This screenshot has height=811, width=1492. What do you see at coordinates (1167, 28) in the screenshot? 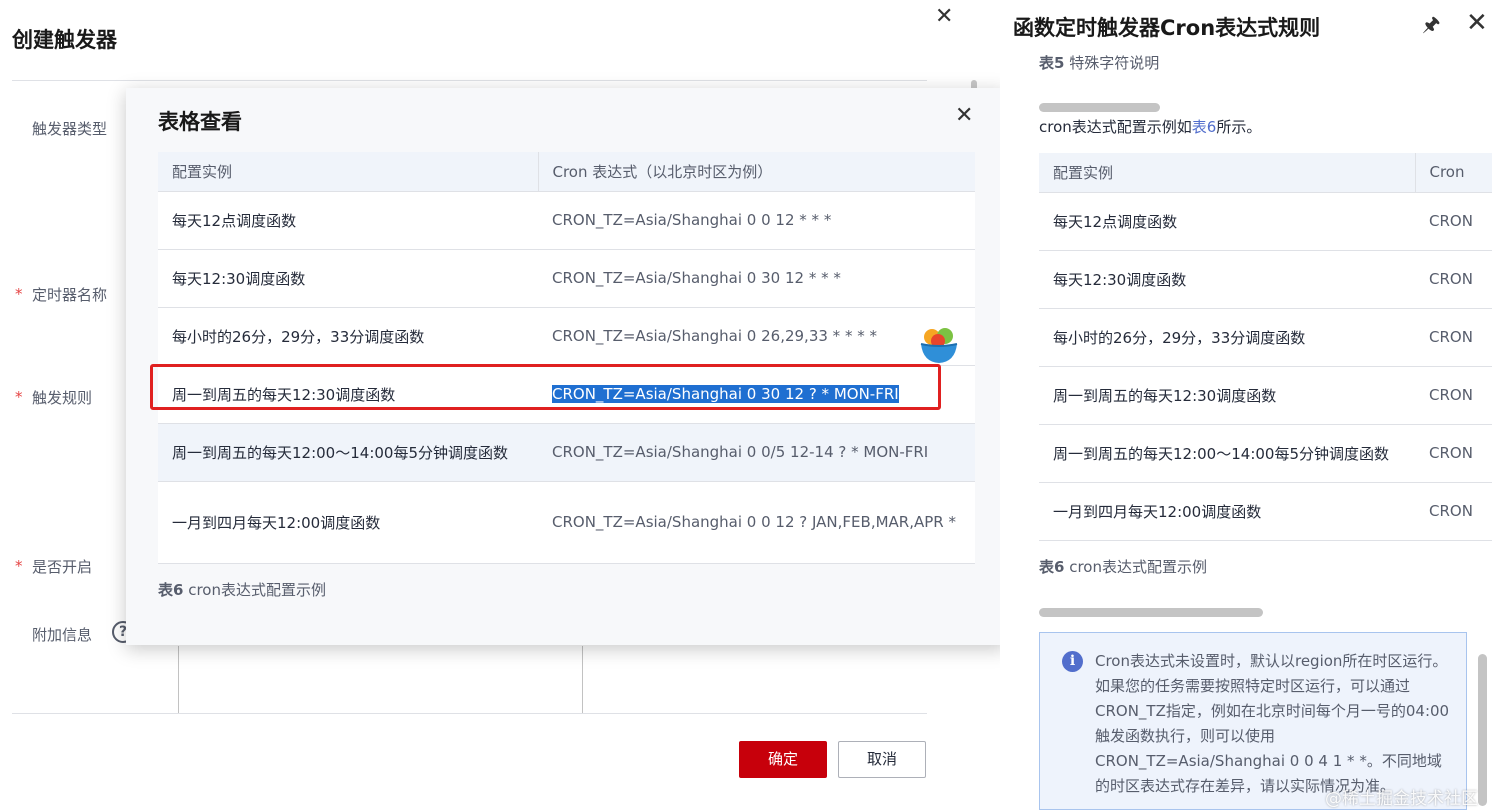
I see `doc-title: 函数定时触发器Cron表达式规则` at bounding box center [1167, 28].